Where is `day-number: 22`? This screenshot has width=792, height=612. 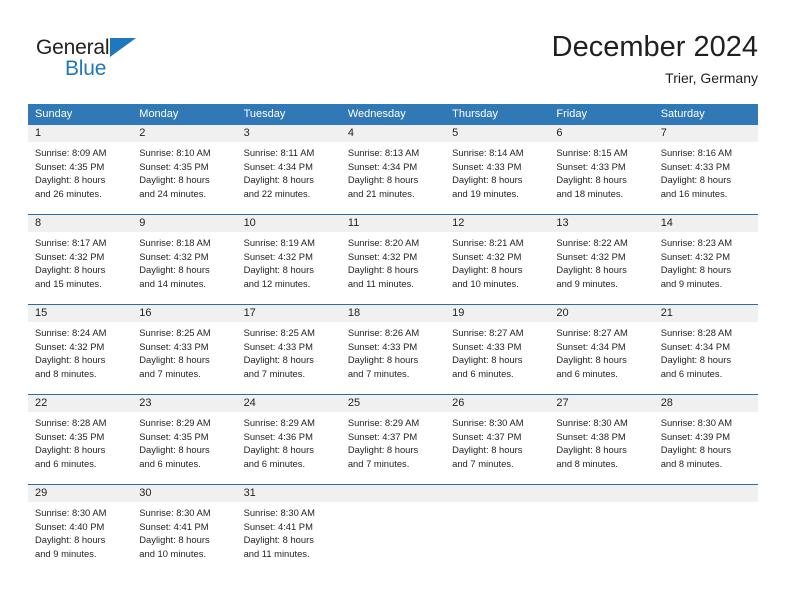 day-number: 22 is located at coordinates (41, 403).